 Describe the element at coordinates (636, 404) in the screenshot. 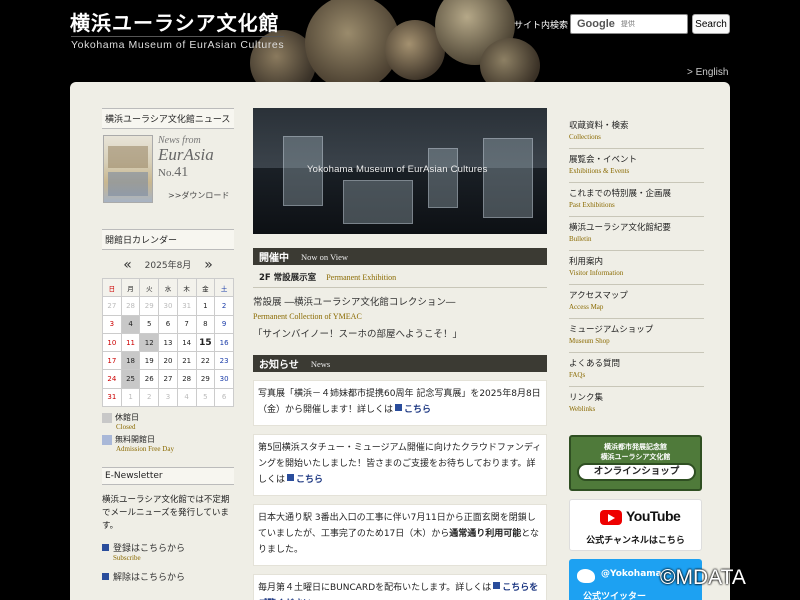

I see `nav-weblinks: リンク集 Weblinks` at that location.